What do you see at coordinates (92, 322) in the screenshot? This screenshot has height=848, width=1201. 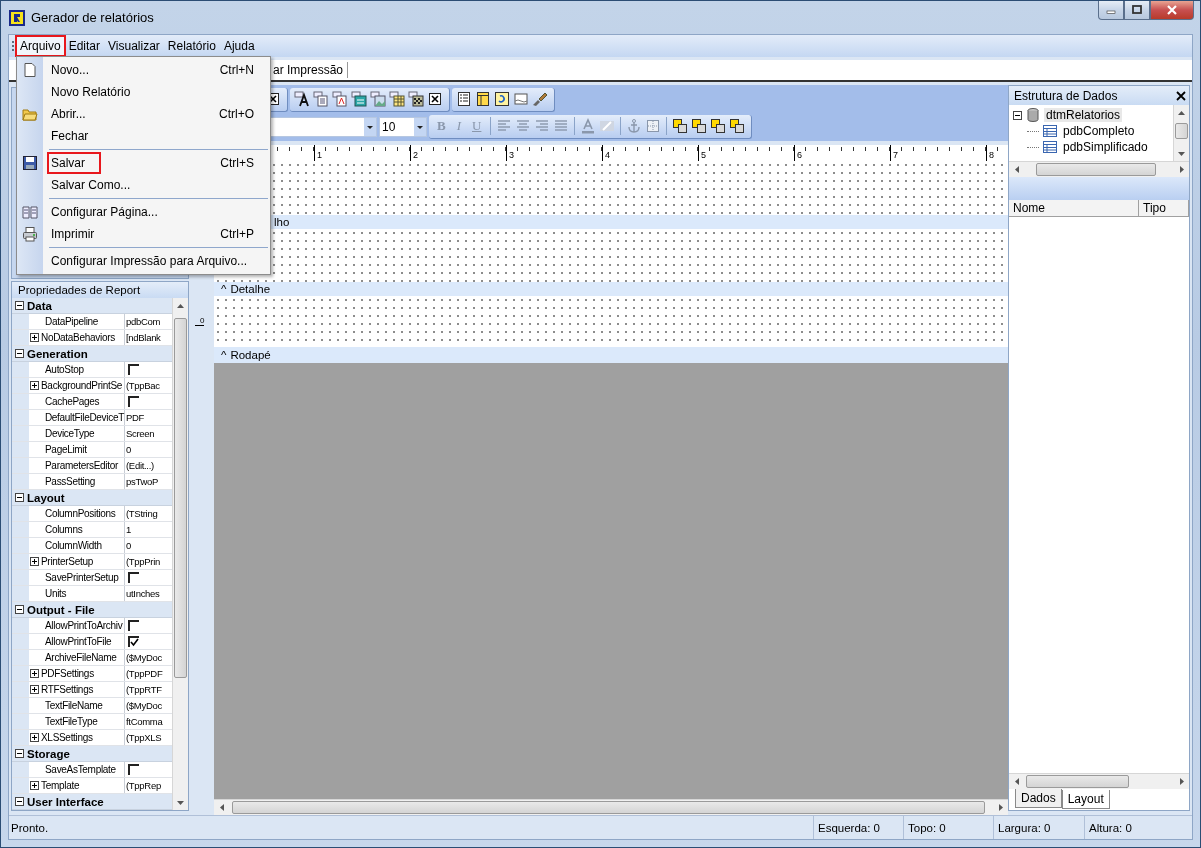 I see `property-row: DataPipeline pdbCom` at bounding box center [92, 322].